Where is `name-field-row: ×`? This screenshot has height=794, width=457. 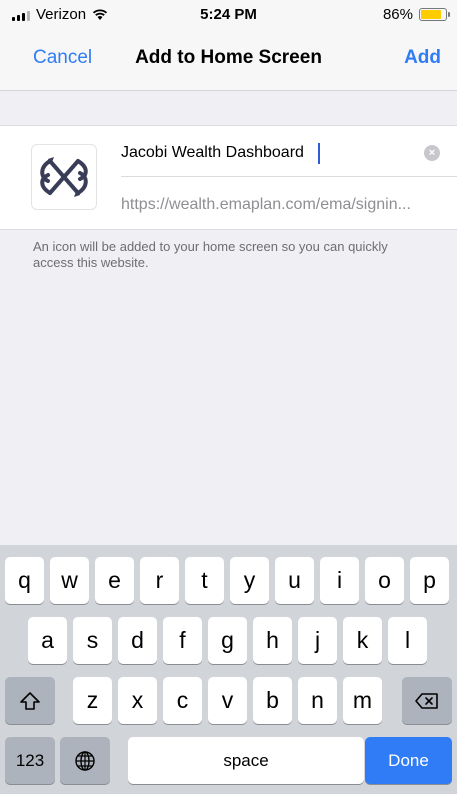
name-field-row: × is located at coordinates (289, 159).